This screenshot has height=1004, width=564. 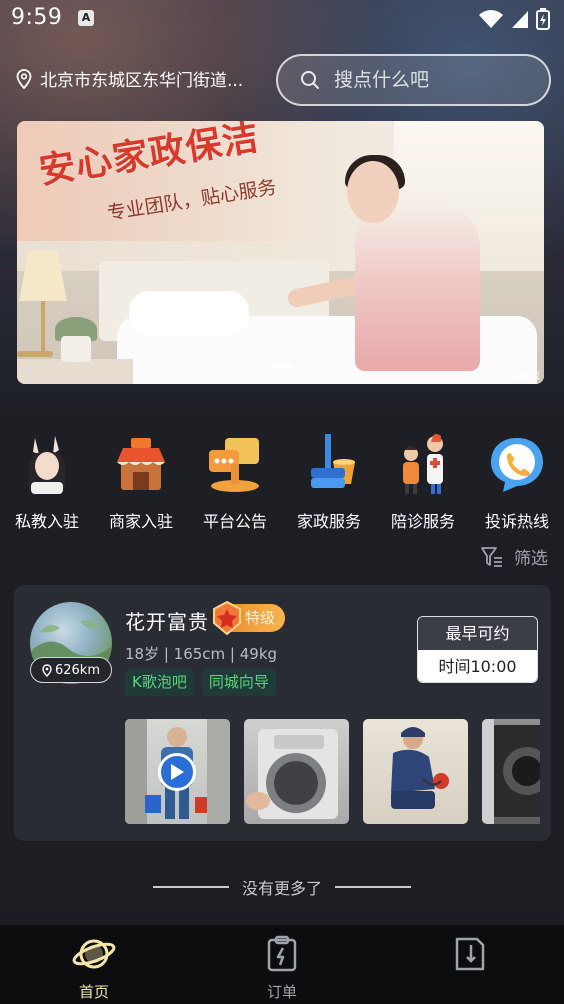 What do you see at coordinates (201, 654) in the screenshot?
I see `provider-info: 18岁 | 165cm | 49kg` at bounding box center [201, 654].